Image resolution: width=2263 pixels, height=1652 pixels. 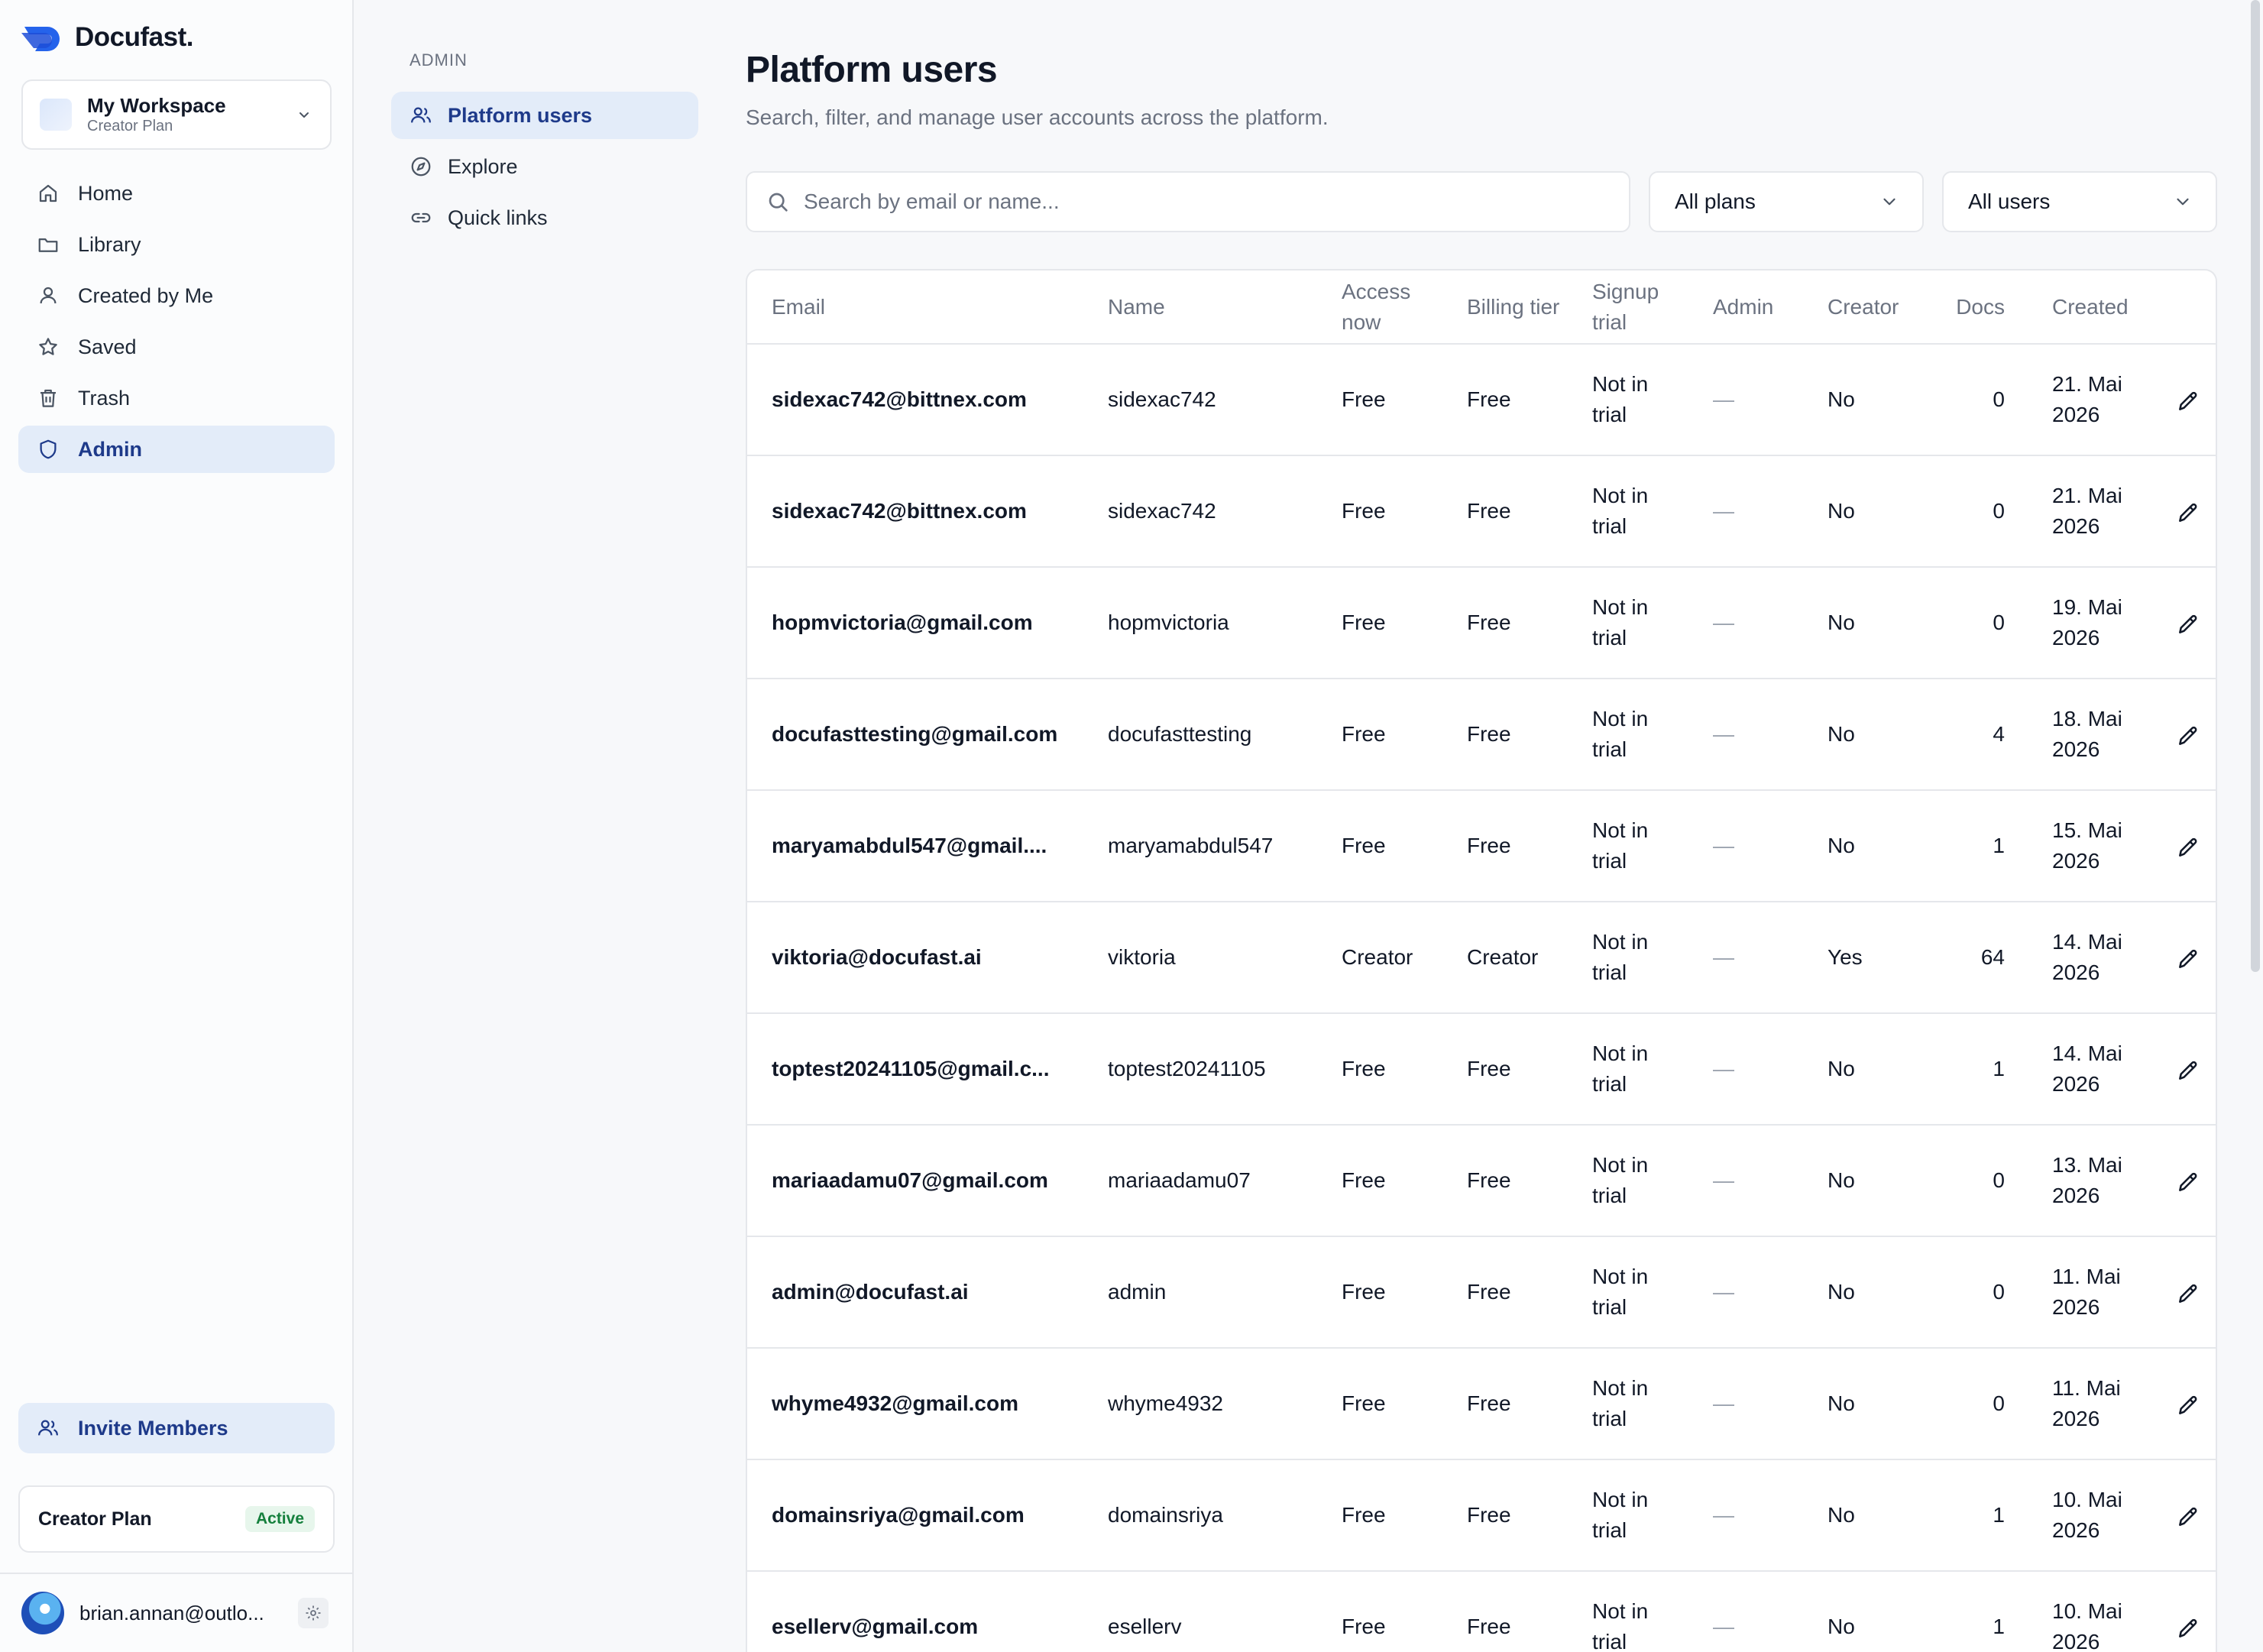 I want to click on page-title: Platform users, so click(x=872, y=70).